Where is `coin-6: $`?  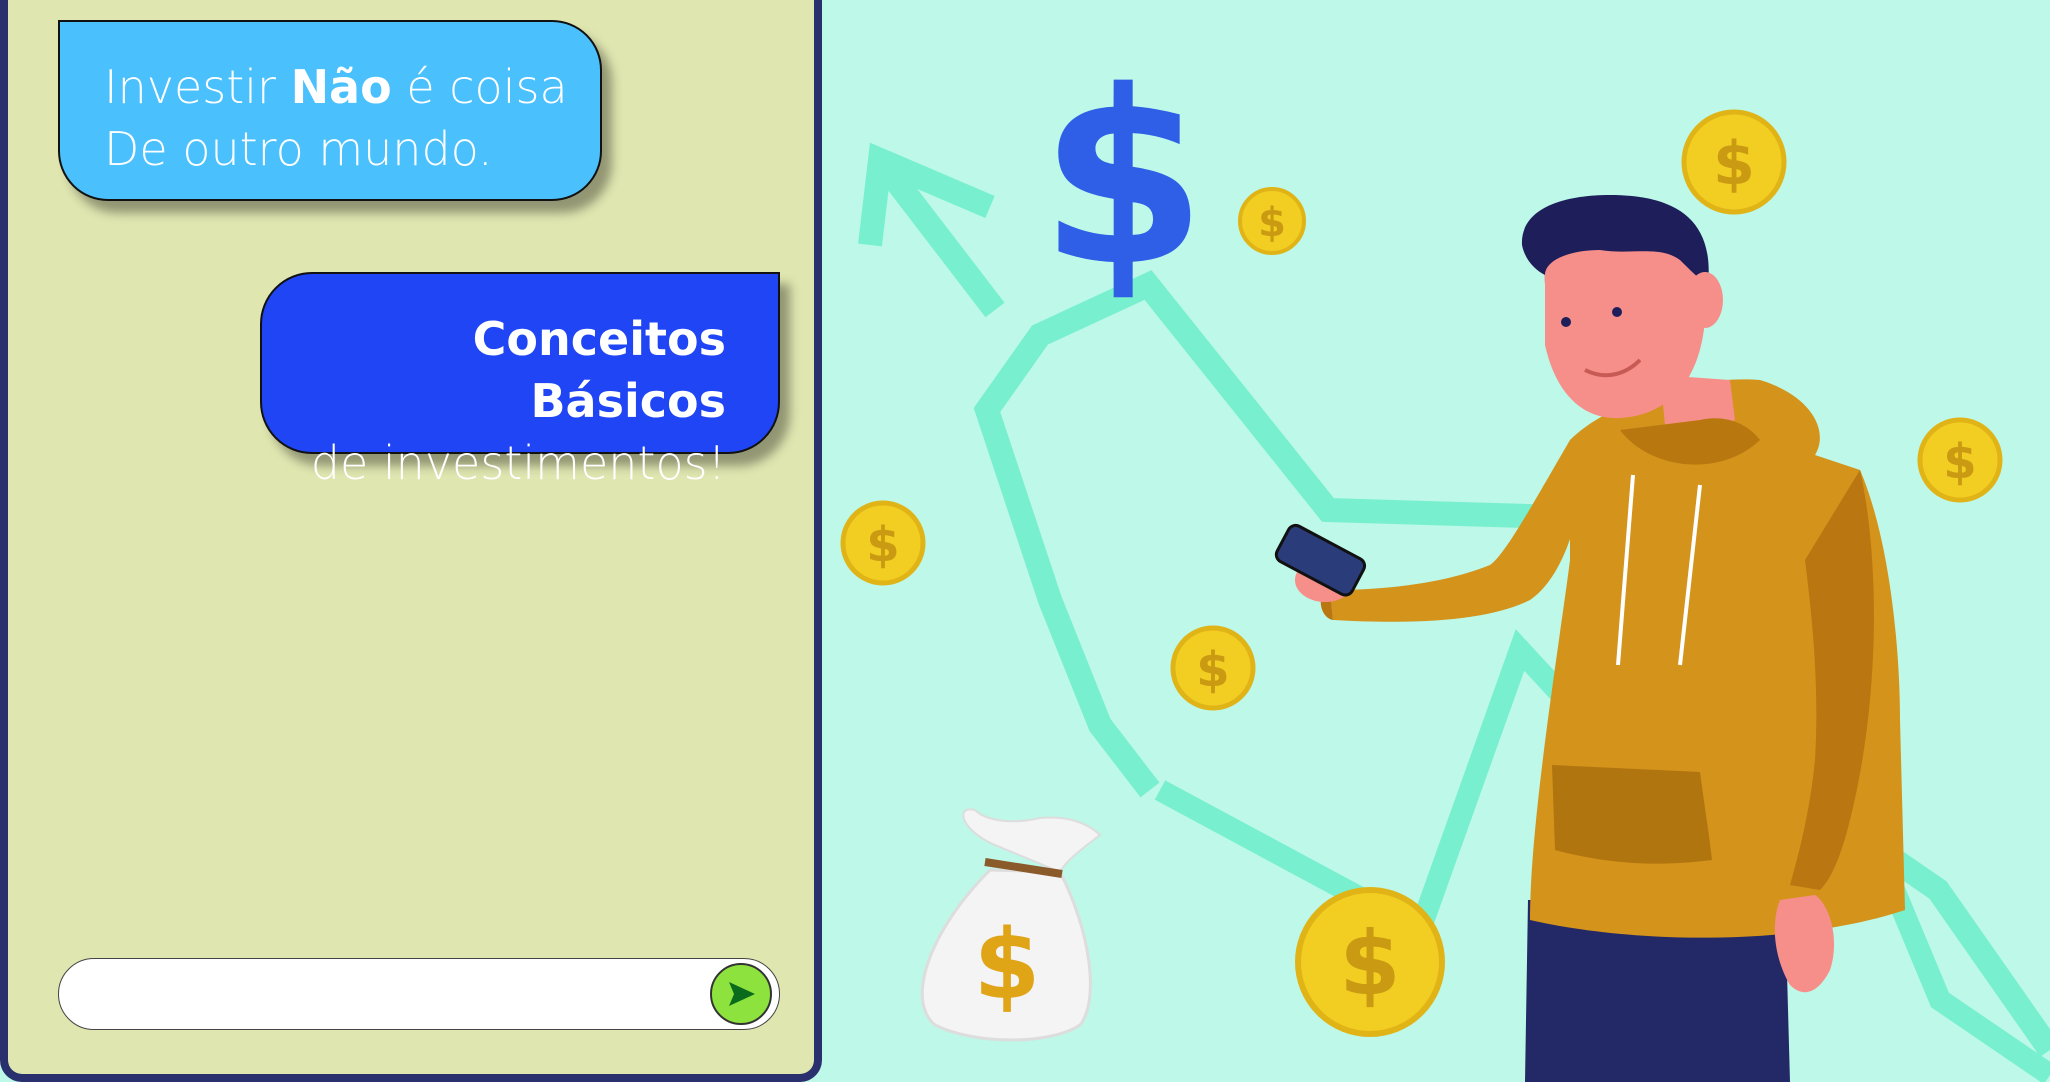
coin-6: $ is located at coordinates (1370, 962).